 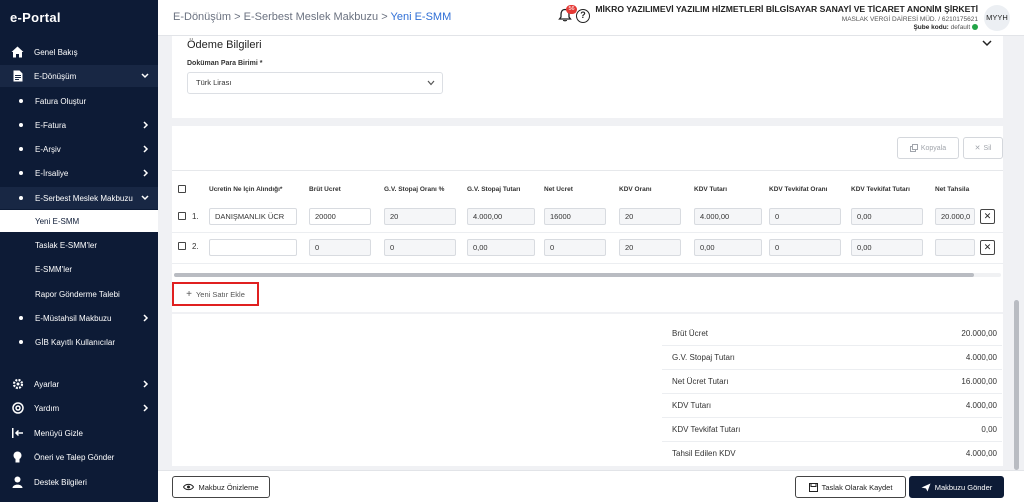 What do you see at coordinates (575, 247) in the screenshot?
I see `net-fee-input: 0` at bounding box center [575, 247].